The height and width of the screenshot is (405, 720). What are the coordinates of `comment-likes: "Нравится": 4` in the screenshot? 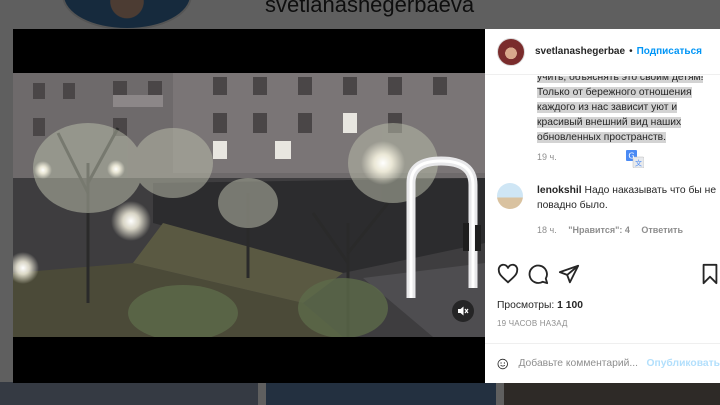 It's located at (599, 230).